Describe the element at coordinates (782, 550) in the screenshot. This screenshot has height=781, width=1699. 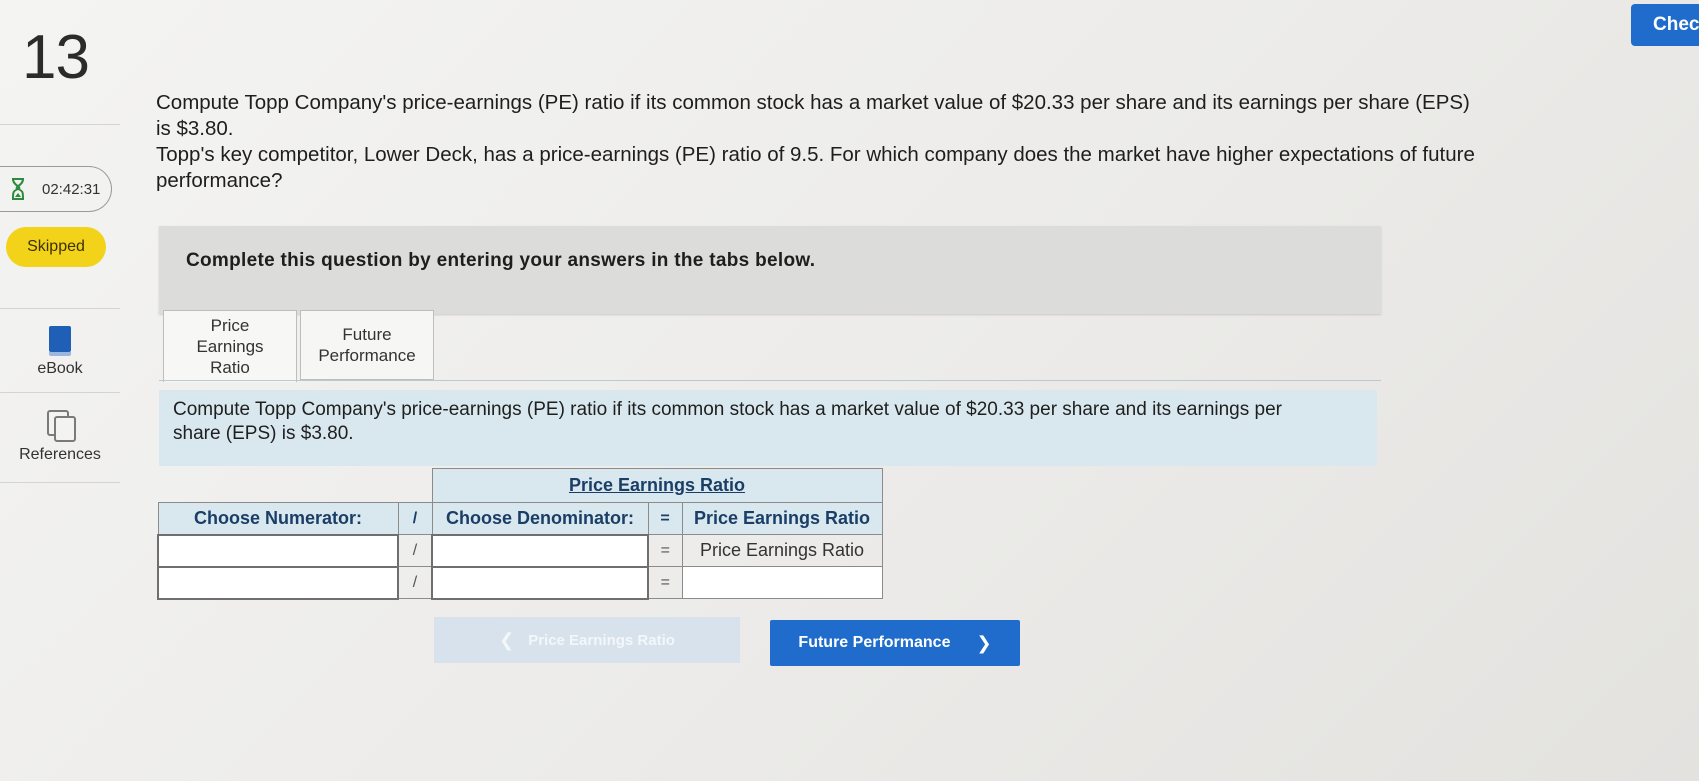
I see `result-label: Price Earnings Ratio` at that location.